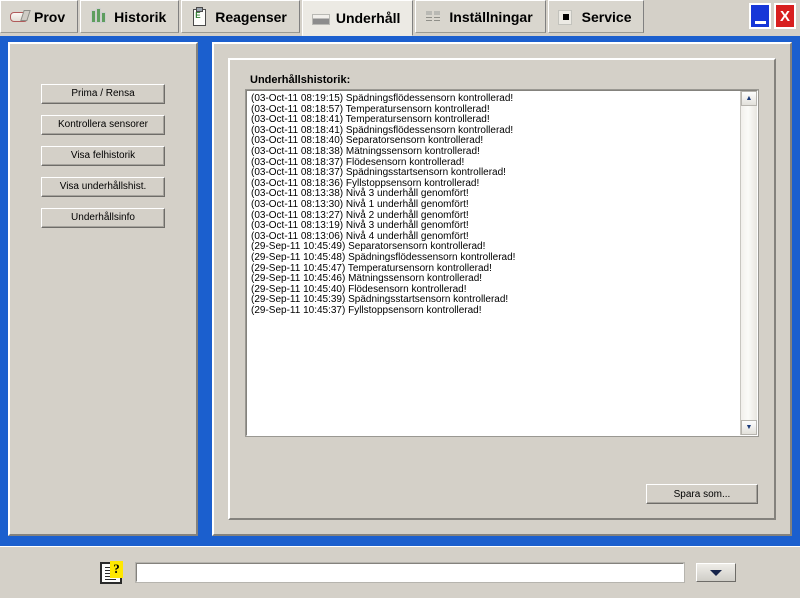 The image size is (800, 598). I want to click on settings-icon, so click(433, 16).